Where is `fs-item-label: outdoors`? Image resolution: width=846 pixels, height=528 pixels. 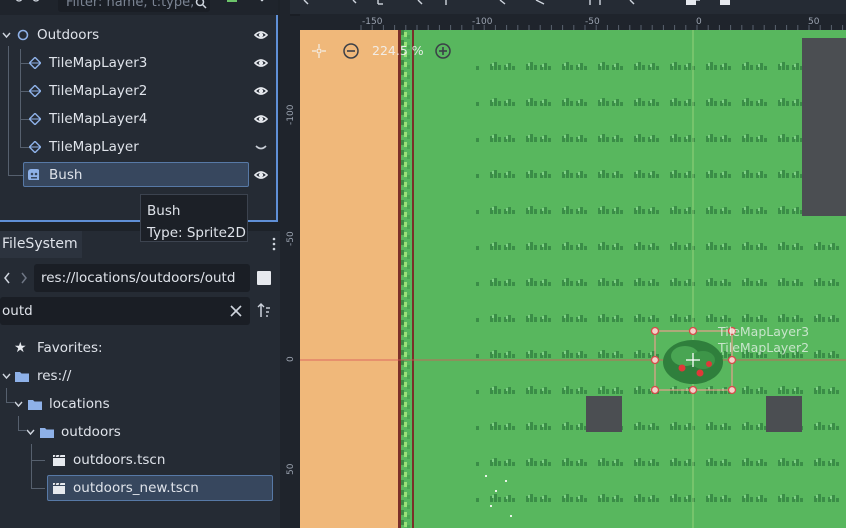
fs-item-label: outdoors is located at coordinates (91, 432).